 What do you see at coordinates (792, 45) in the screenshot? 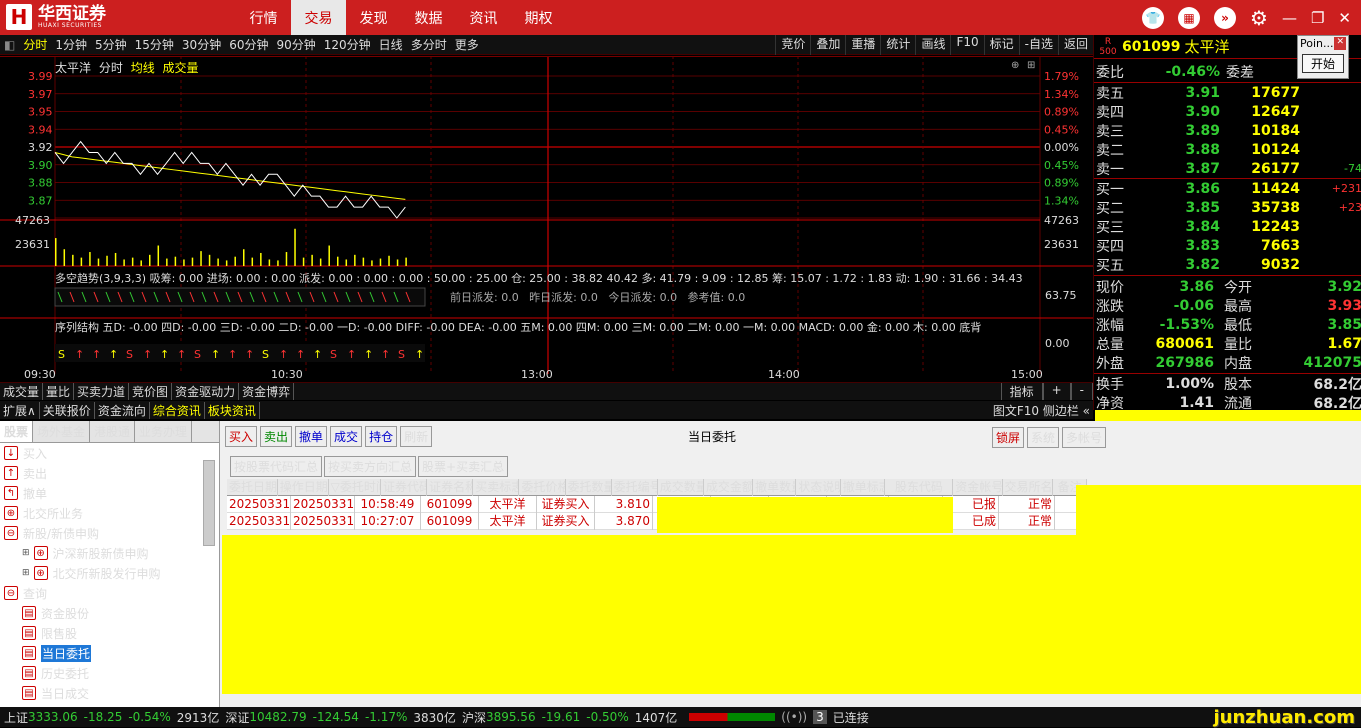
I see `chart-tool-button: 竞价` at bounding box center [792, 45].